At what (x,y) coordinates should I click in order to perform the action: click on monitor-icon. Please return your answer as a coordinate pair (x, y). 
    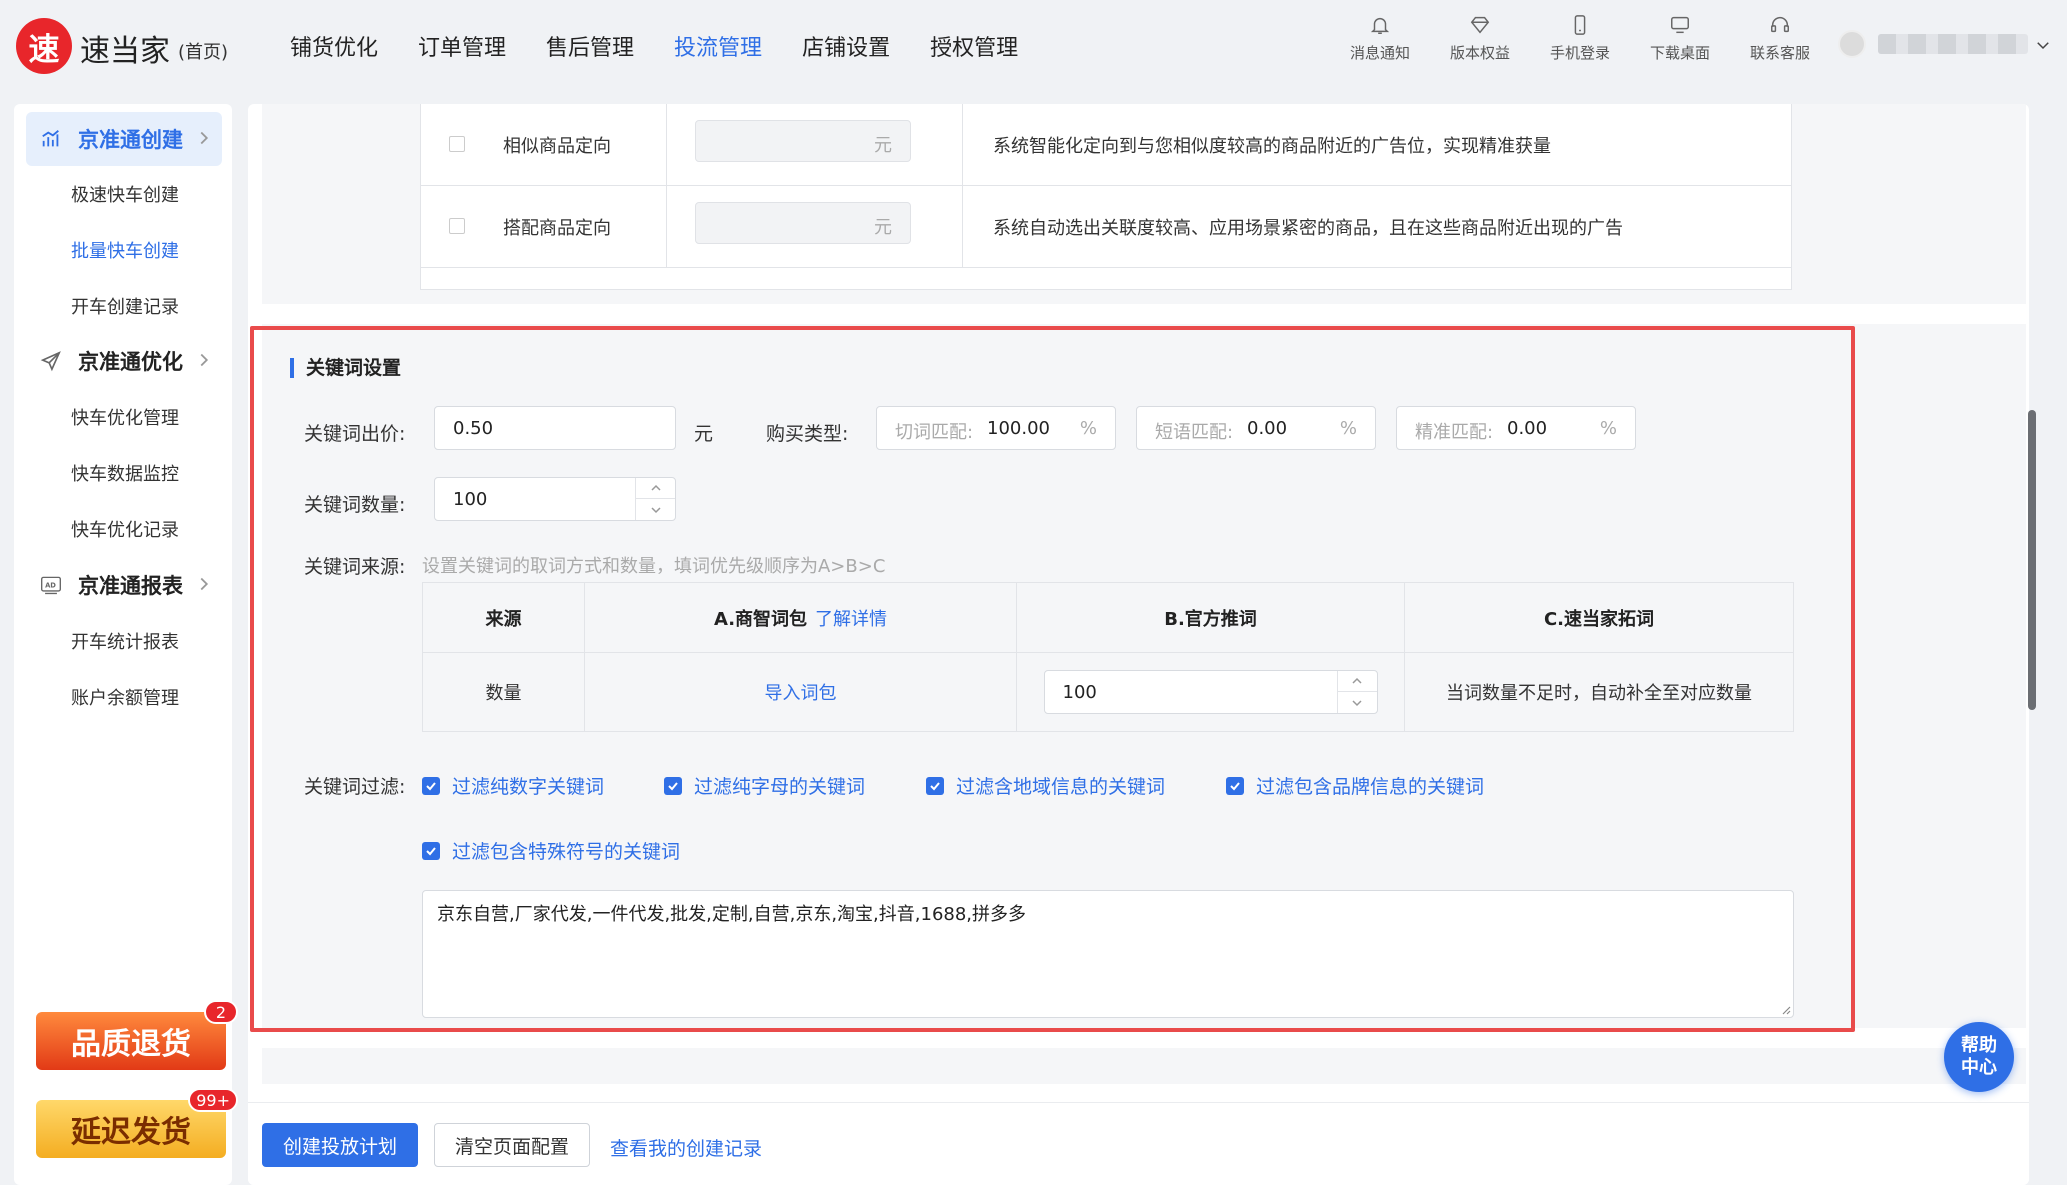
    Looking at the image, I should click on (1680, 25).